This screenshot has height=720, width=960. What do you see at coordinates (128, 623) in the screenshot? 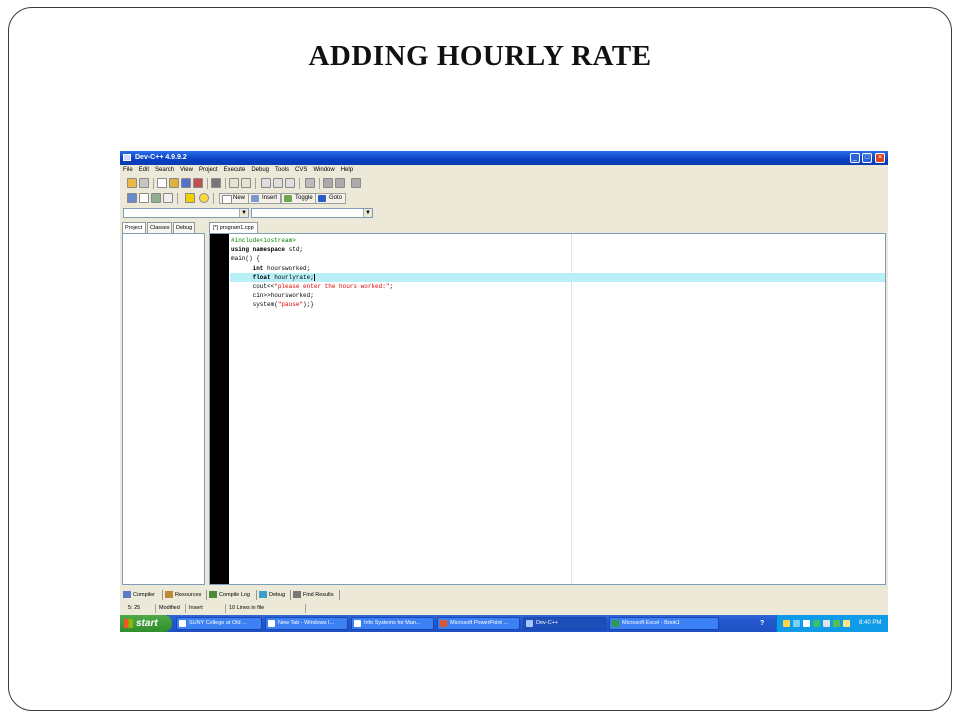
I see `windows-logo-icon` at bounding box center [128, 623].